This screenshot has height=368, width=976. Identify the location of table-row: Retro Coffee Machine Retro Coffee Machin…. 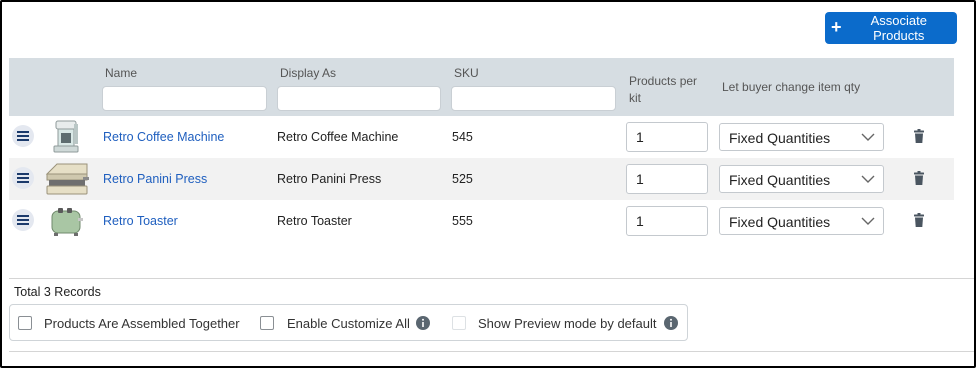
(481, 137).